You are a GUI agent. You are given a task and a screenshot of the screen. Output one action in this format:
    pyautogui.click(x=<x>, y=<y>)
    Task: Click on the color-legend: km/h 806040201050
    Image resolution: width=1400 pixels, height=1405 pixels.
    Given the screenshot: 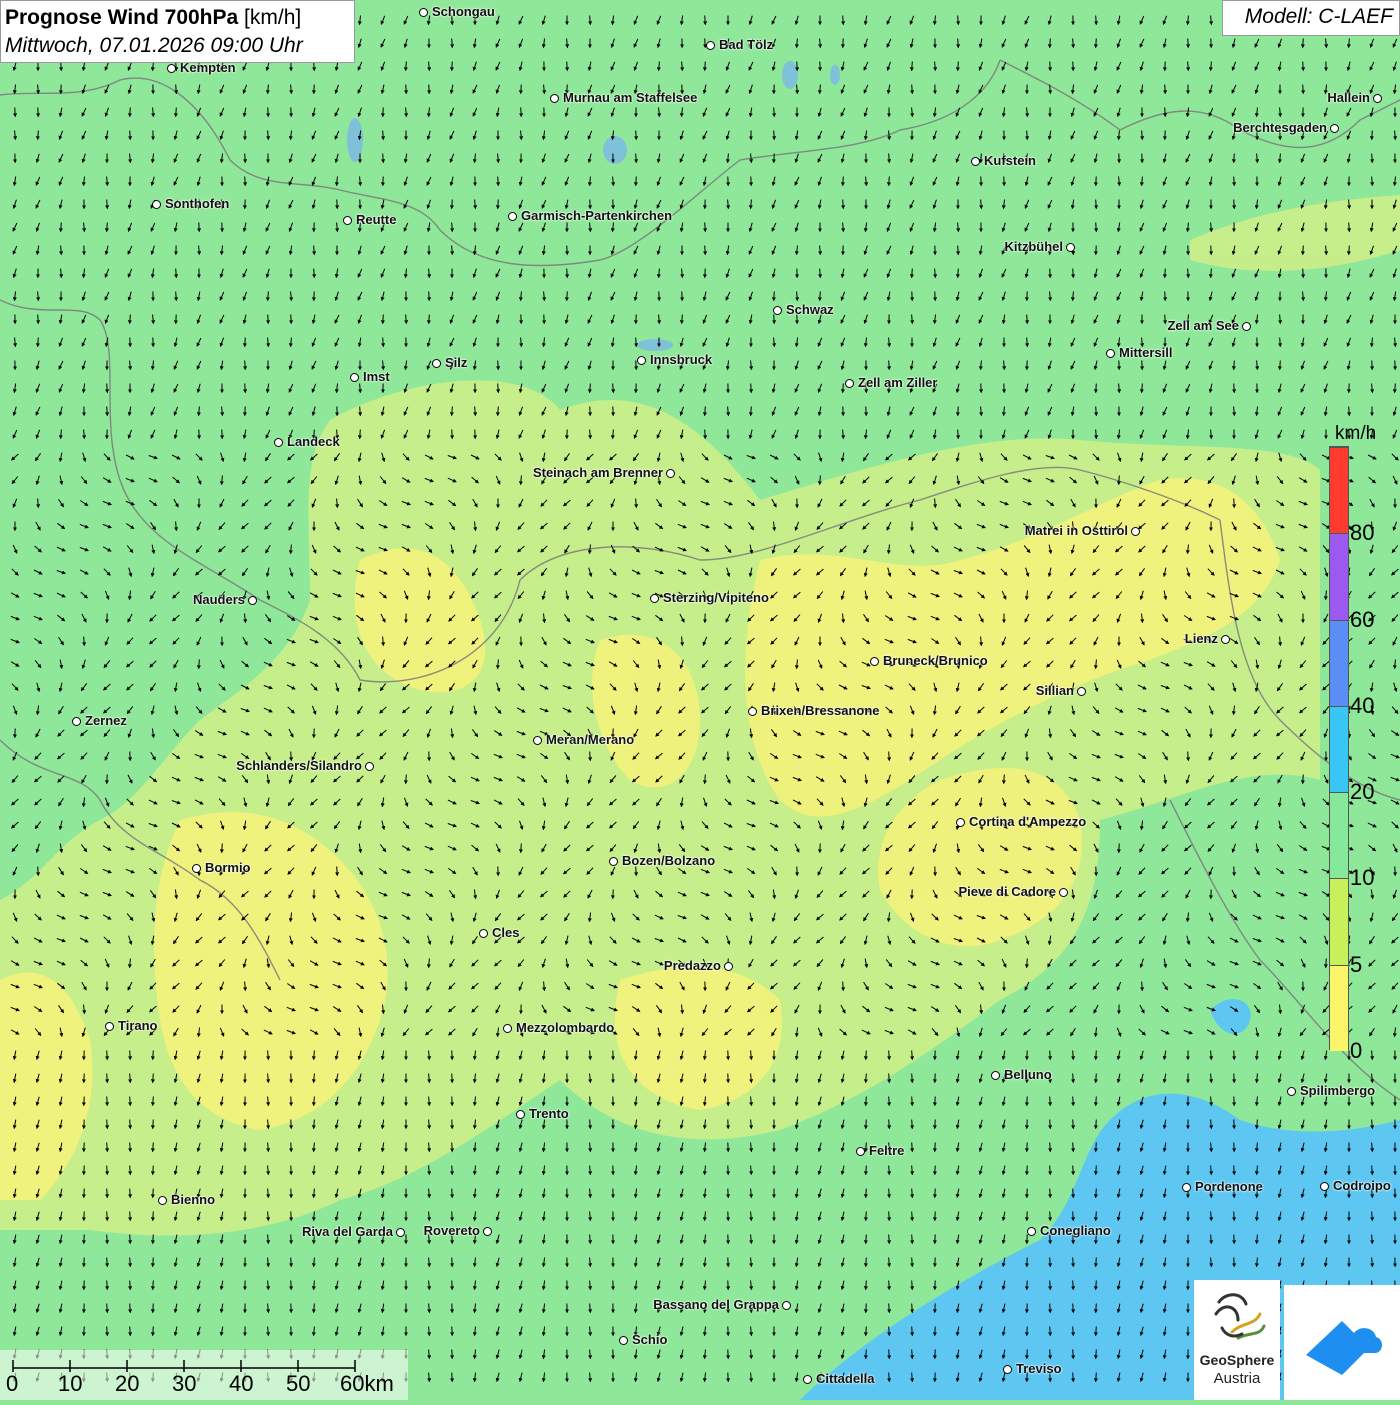 What is the action you would take?
    pyautogui.click(x=1354, y=736)
    